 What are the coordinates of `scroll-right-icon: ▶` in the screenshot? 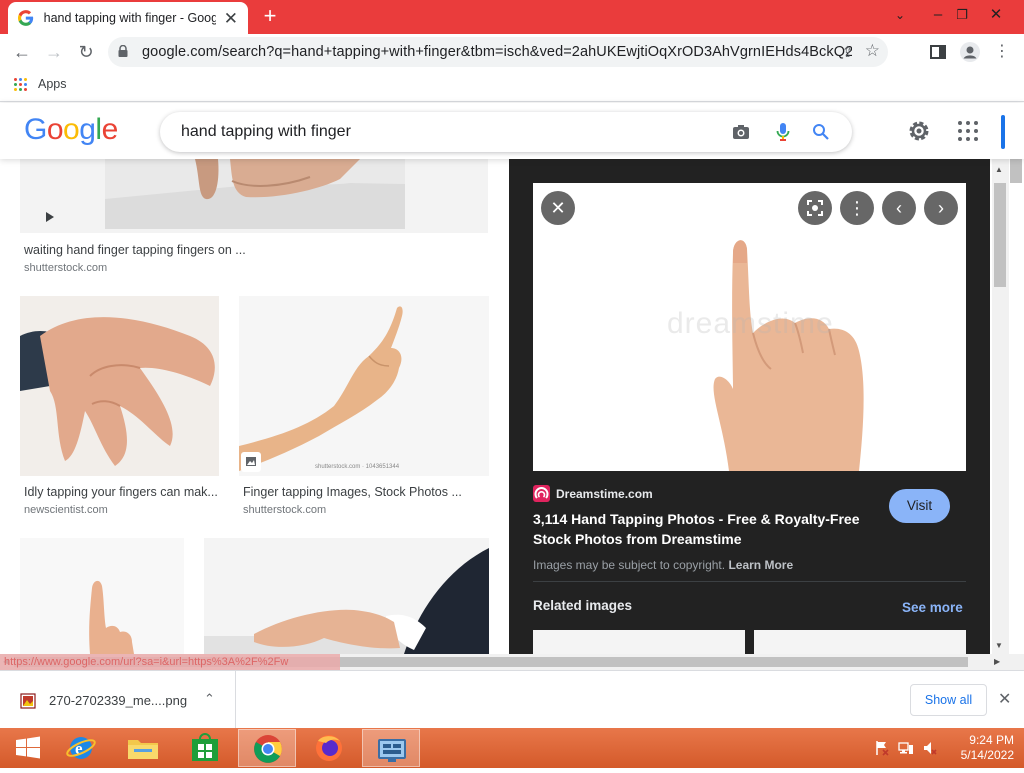 It's located at (997, 661).